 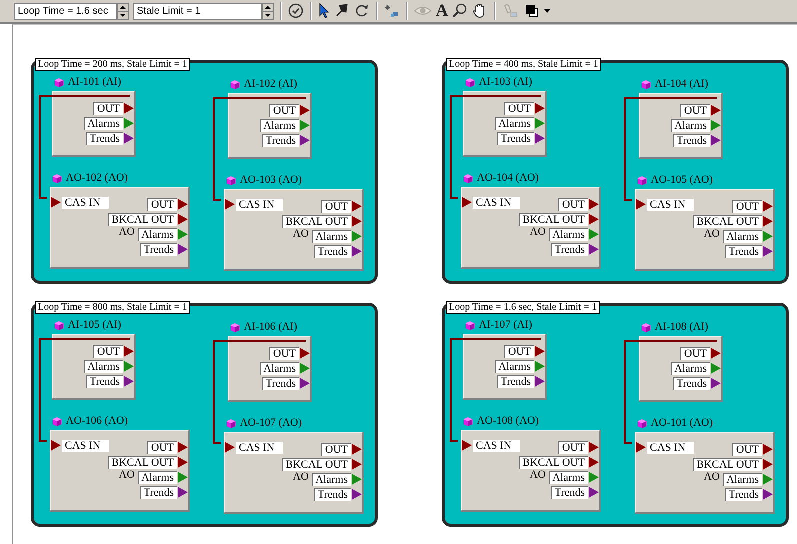 I want to click on block-title: AO-107 (AO), so click(x=271, y=423).